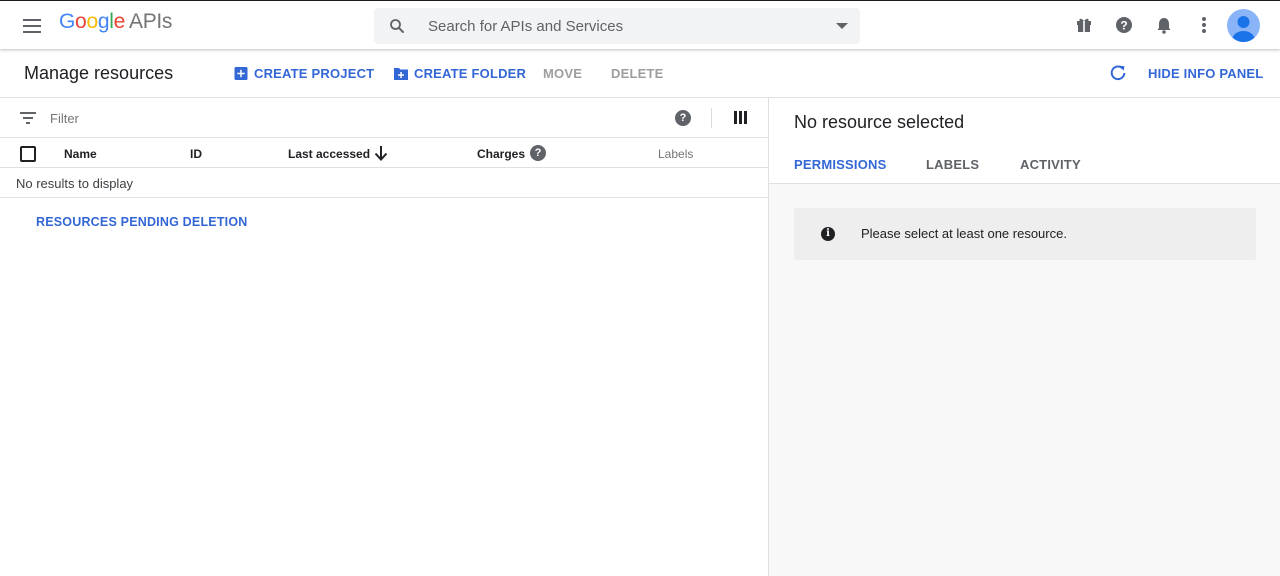  I want to click on google-apis-logo: Google APIs, so click(115, 25).